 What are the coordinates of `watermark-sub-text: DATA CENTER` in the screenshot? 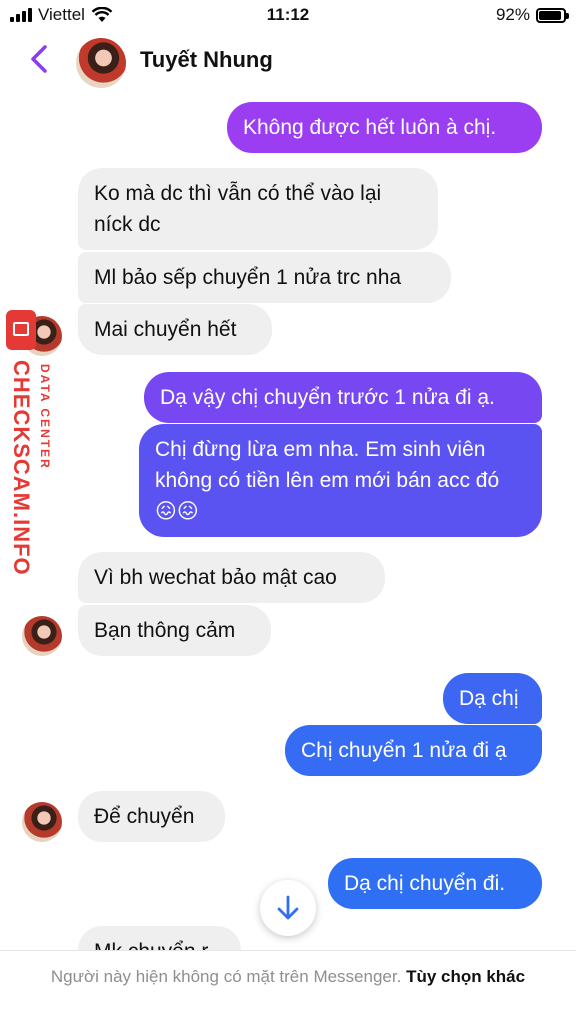 It's located at (45, 417).